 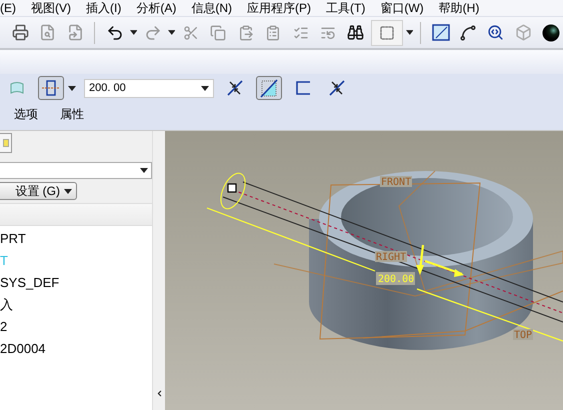 What do you see at coordinates (303, 88) in the screenshot?
I see `thin-wall-icon` at bounding box center [303, 88].